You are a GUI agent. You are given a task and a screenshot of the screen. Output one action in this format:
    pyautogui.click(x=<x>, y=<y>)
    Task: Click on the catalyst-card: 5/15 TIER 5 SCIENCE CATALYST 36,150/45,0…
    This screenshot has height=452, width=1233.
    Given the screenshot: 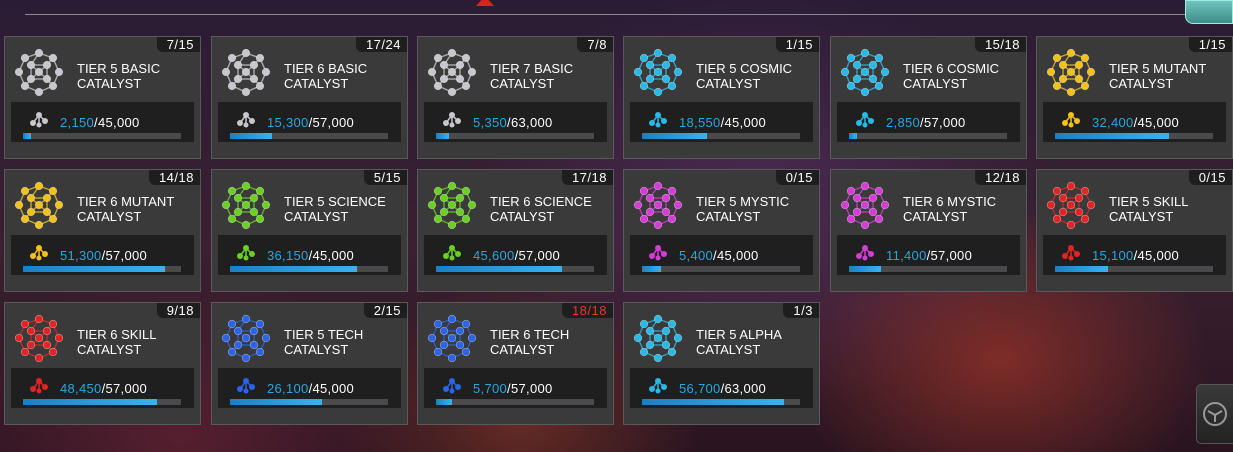 What is the action you would take?
    pyautogui.click(x=309, y=230)
    